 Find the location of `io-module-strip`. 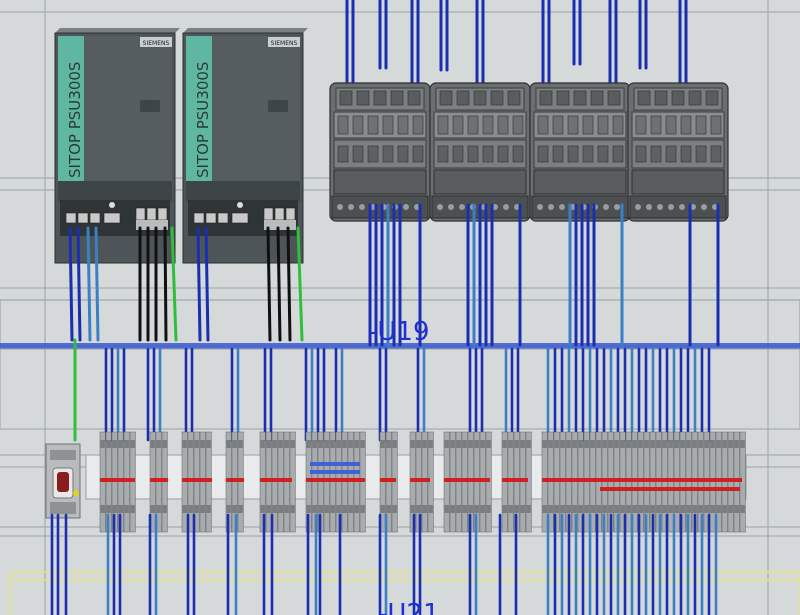

io-module-strip is located at coordinates (529, 152).